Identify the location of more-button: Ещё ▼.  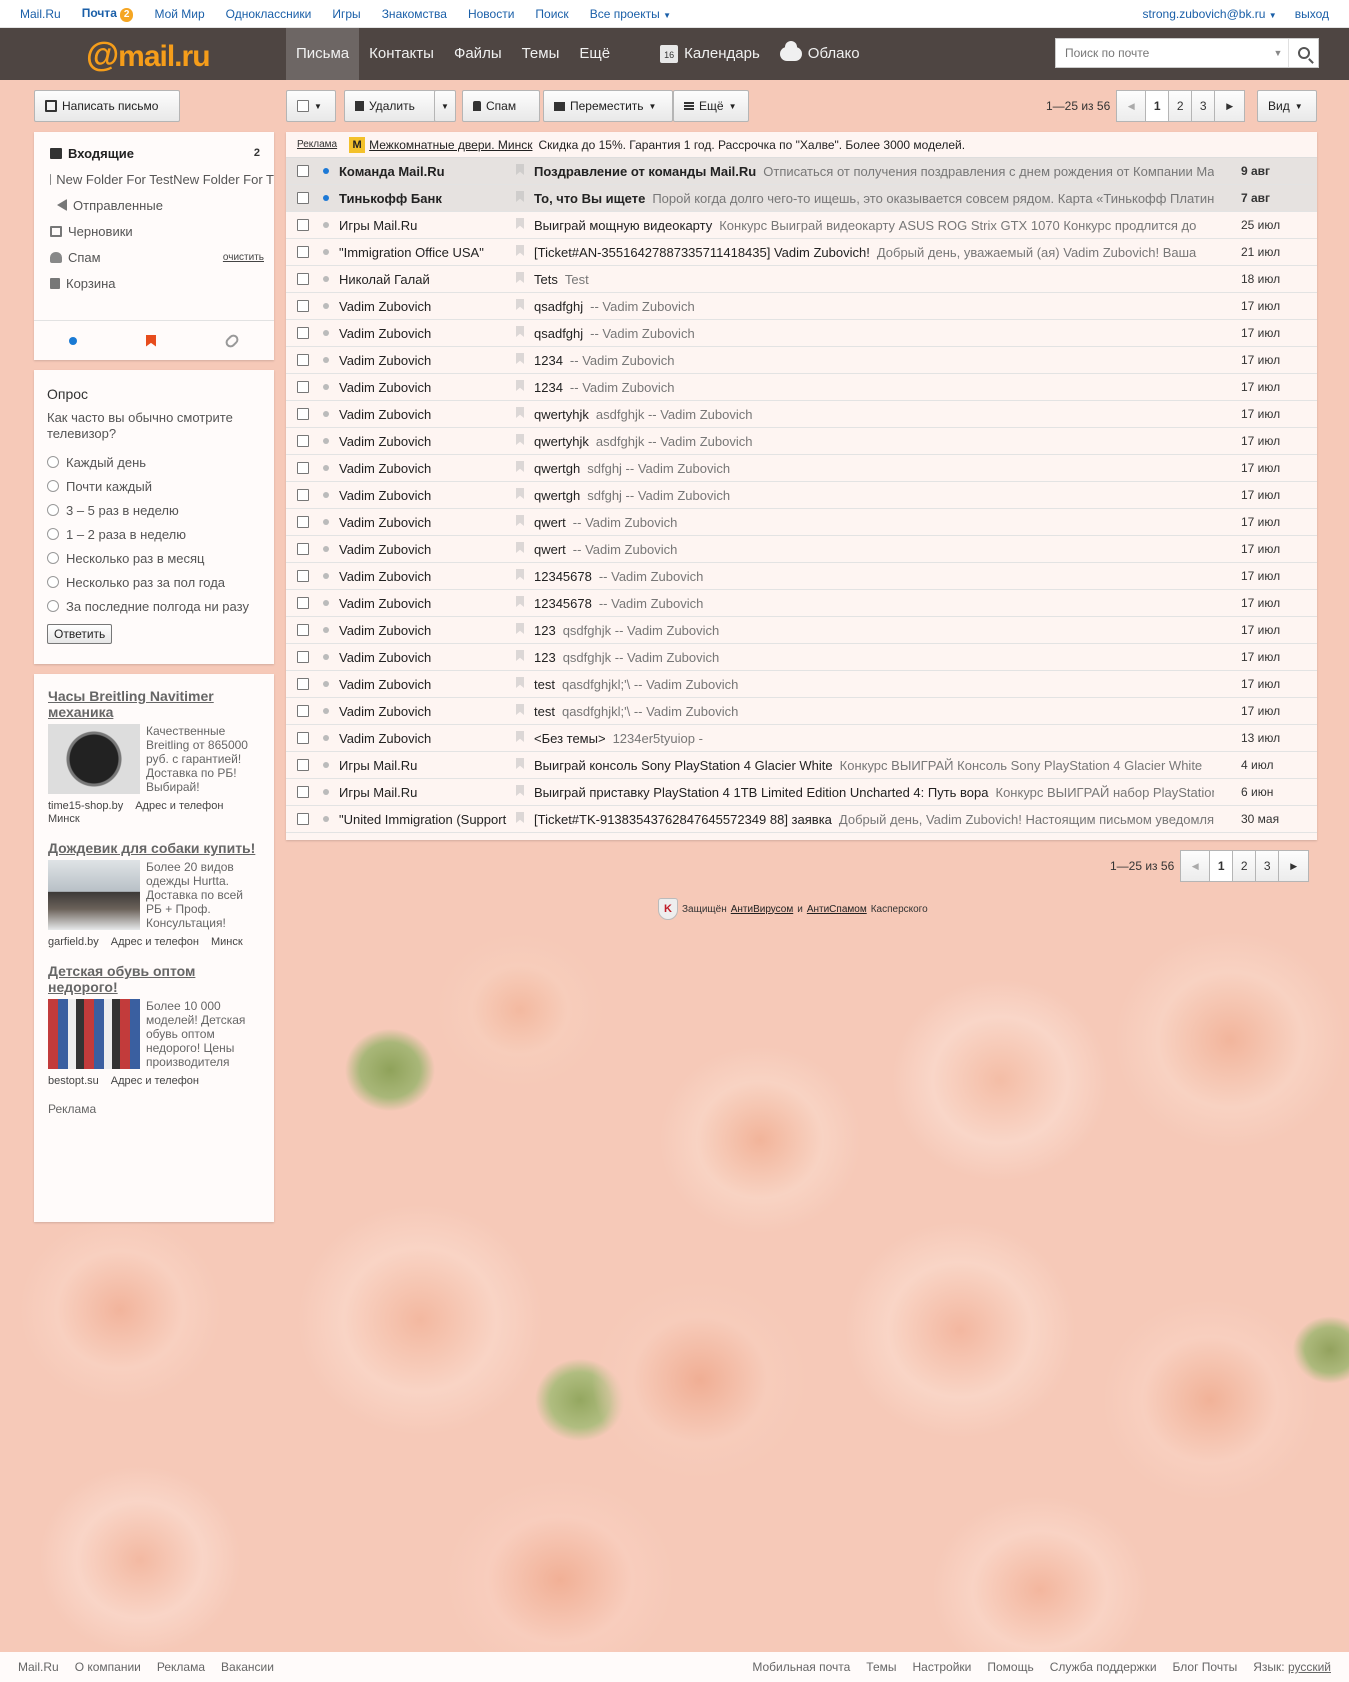
(711, 106).